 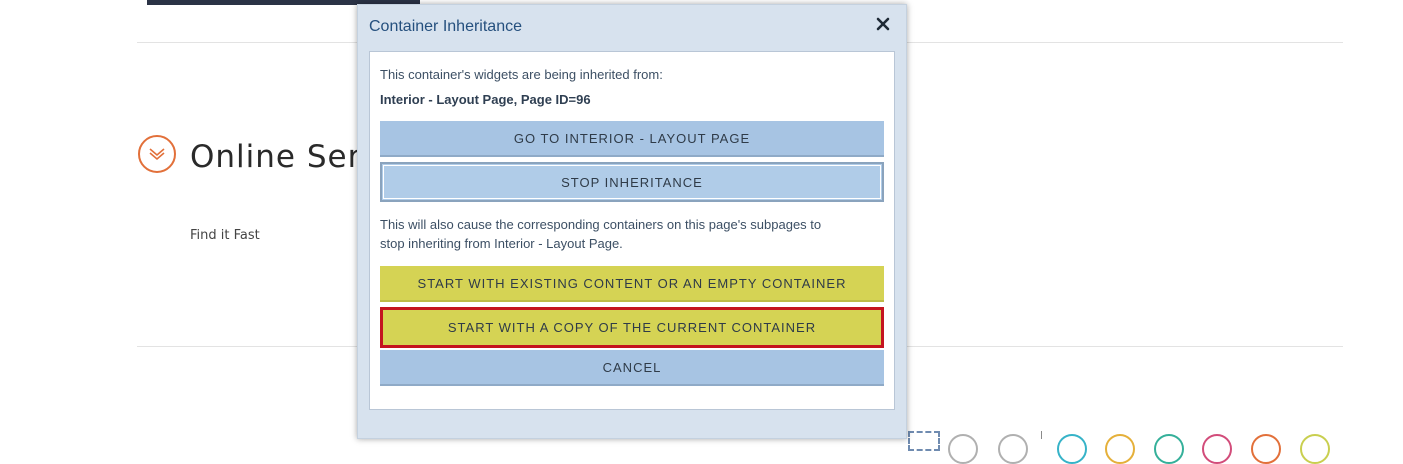 I want to click on close-icon, so click(x=883, y=24).